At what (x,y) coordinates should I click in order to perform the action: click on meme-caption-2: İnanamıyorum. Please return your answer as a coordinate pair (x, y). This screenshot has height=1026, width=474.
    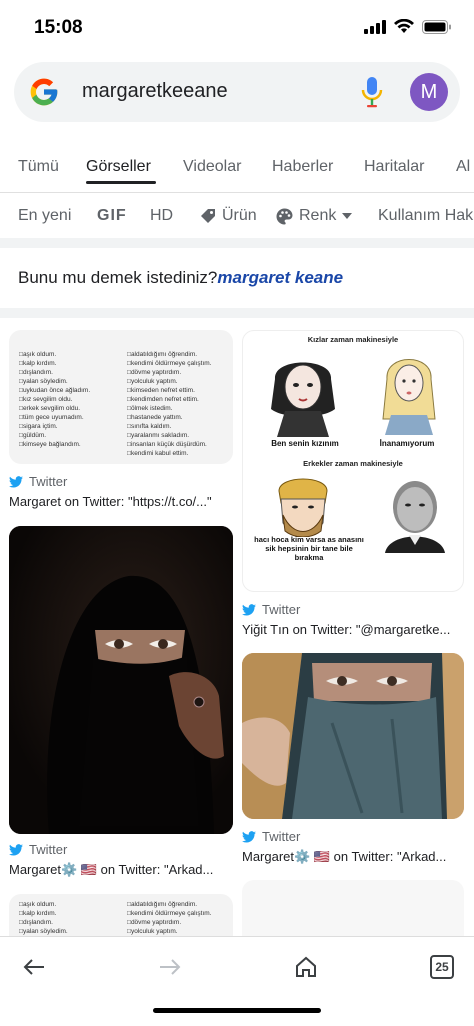
    Looking at the image, I should click on (407, 443).